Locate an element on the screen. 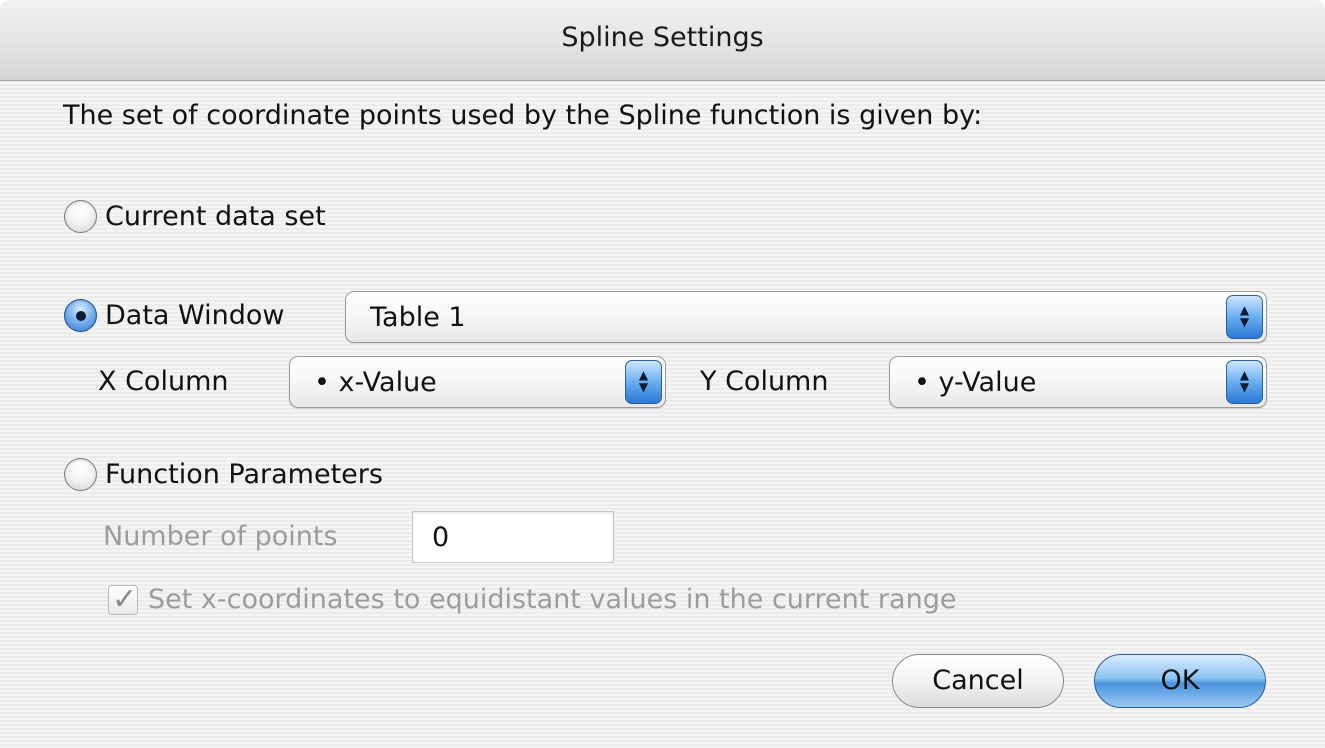  current-data-set-option: Current data set is located at coordinates (195, 216).